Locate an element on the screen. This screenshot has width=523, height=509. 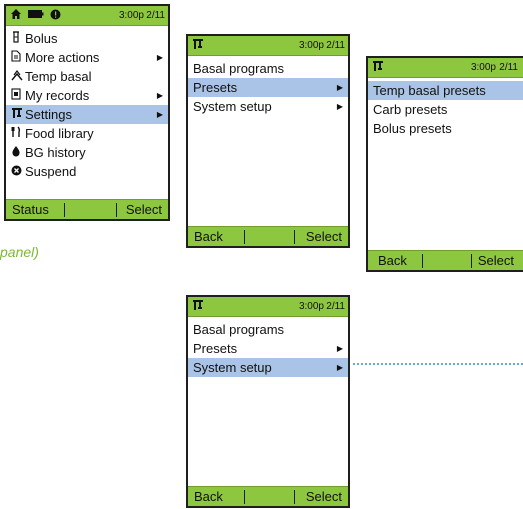
fork-knife-icon is located at coordinates (18, 132).